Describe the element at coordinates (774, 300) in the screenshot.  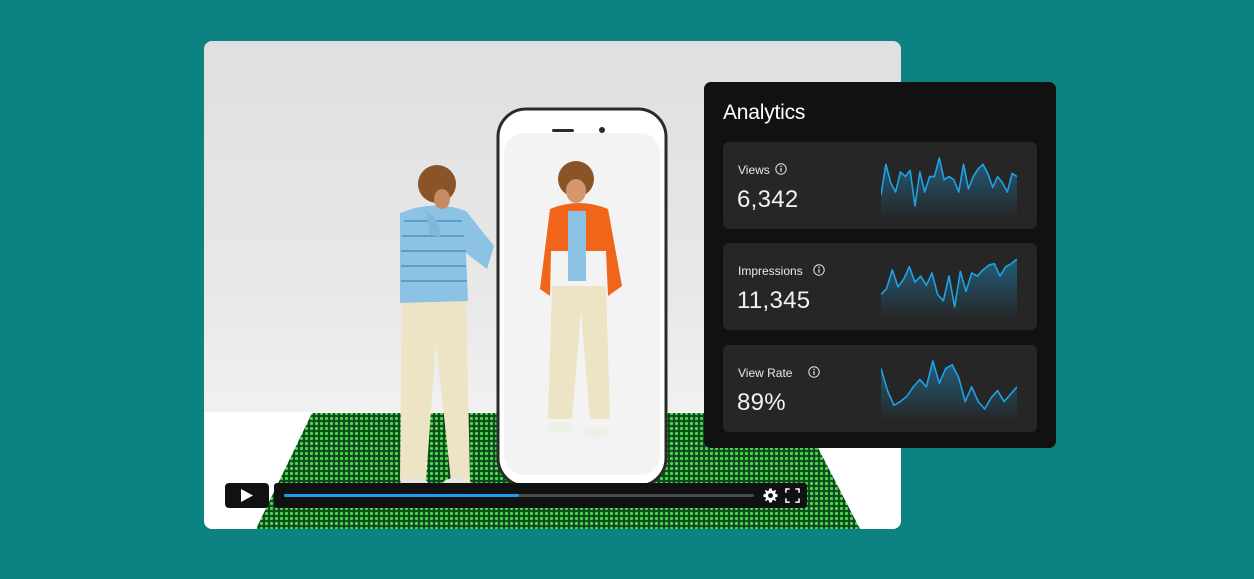
I see `metric-value: 11,345` at that location.